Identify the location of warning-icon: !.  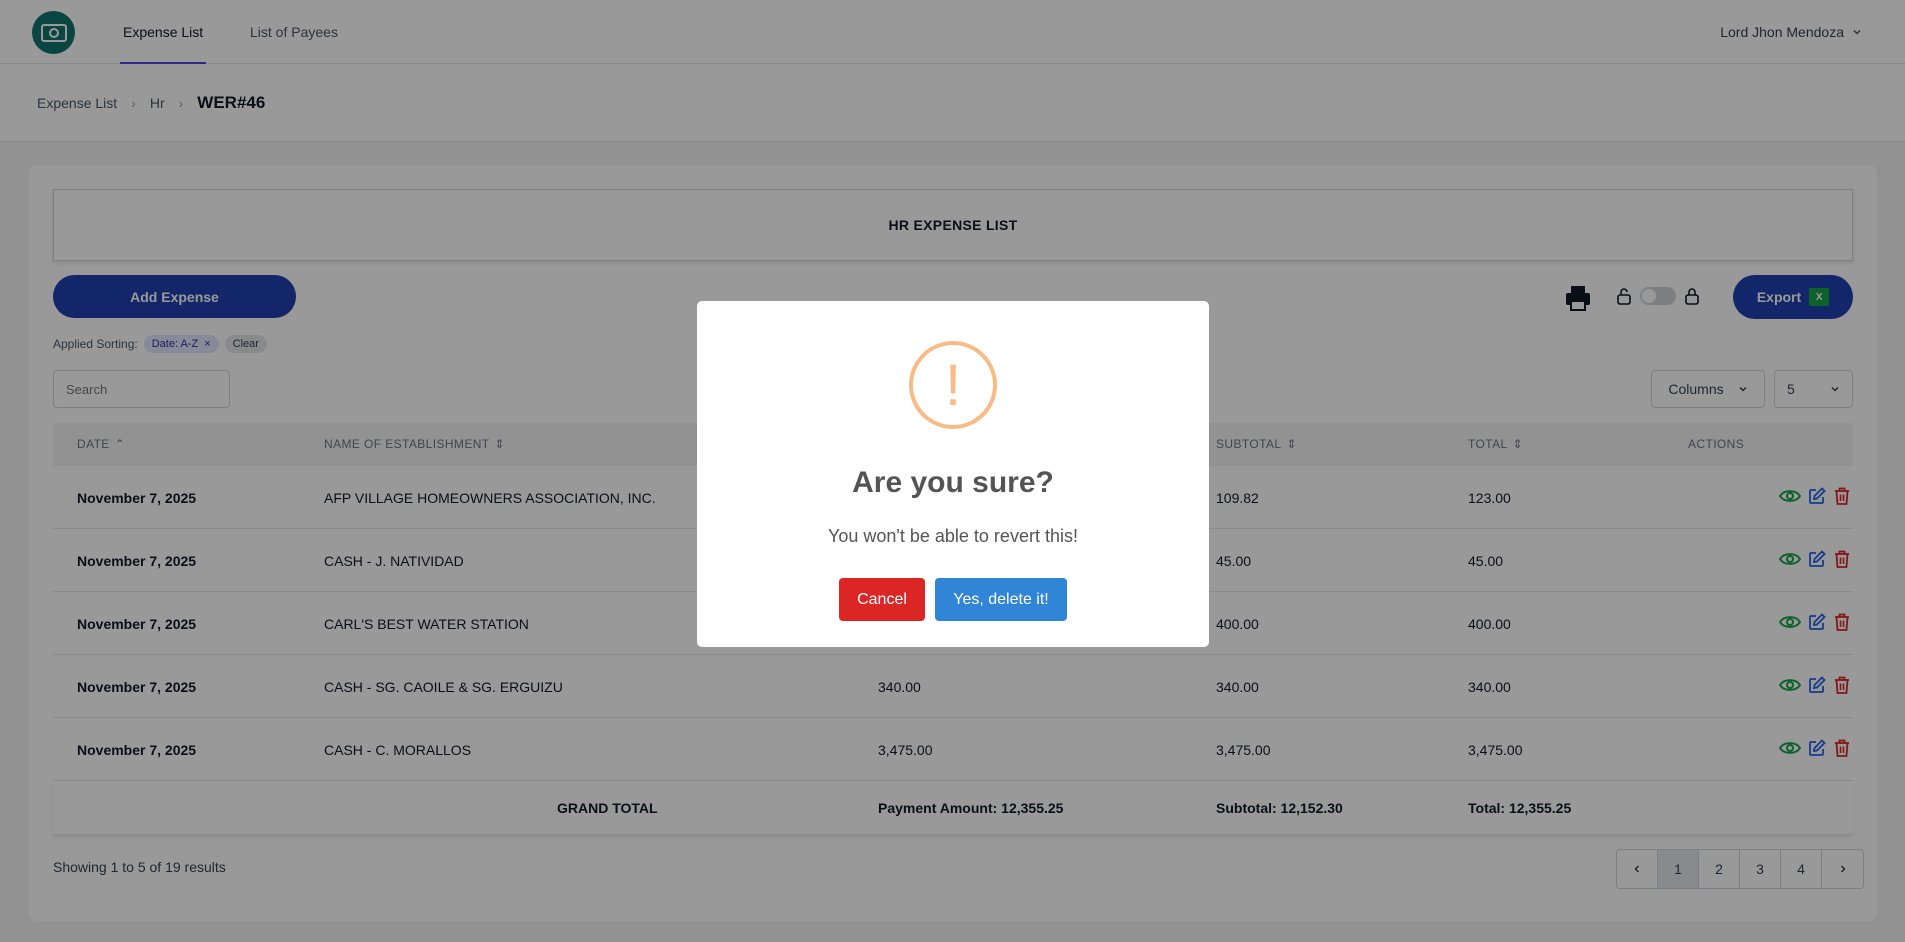
(953, 385).